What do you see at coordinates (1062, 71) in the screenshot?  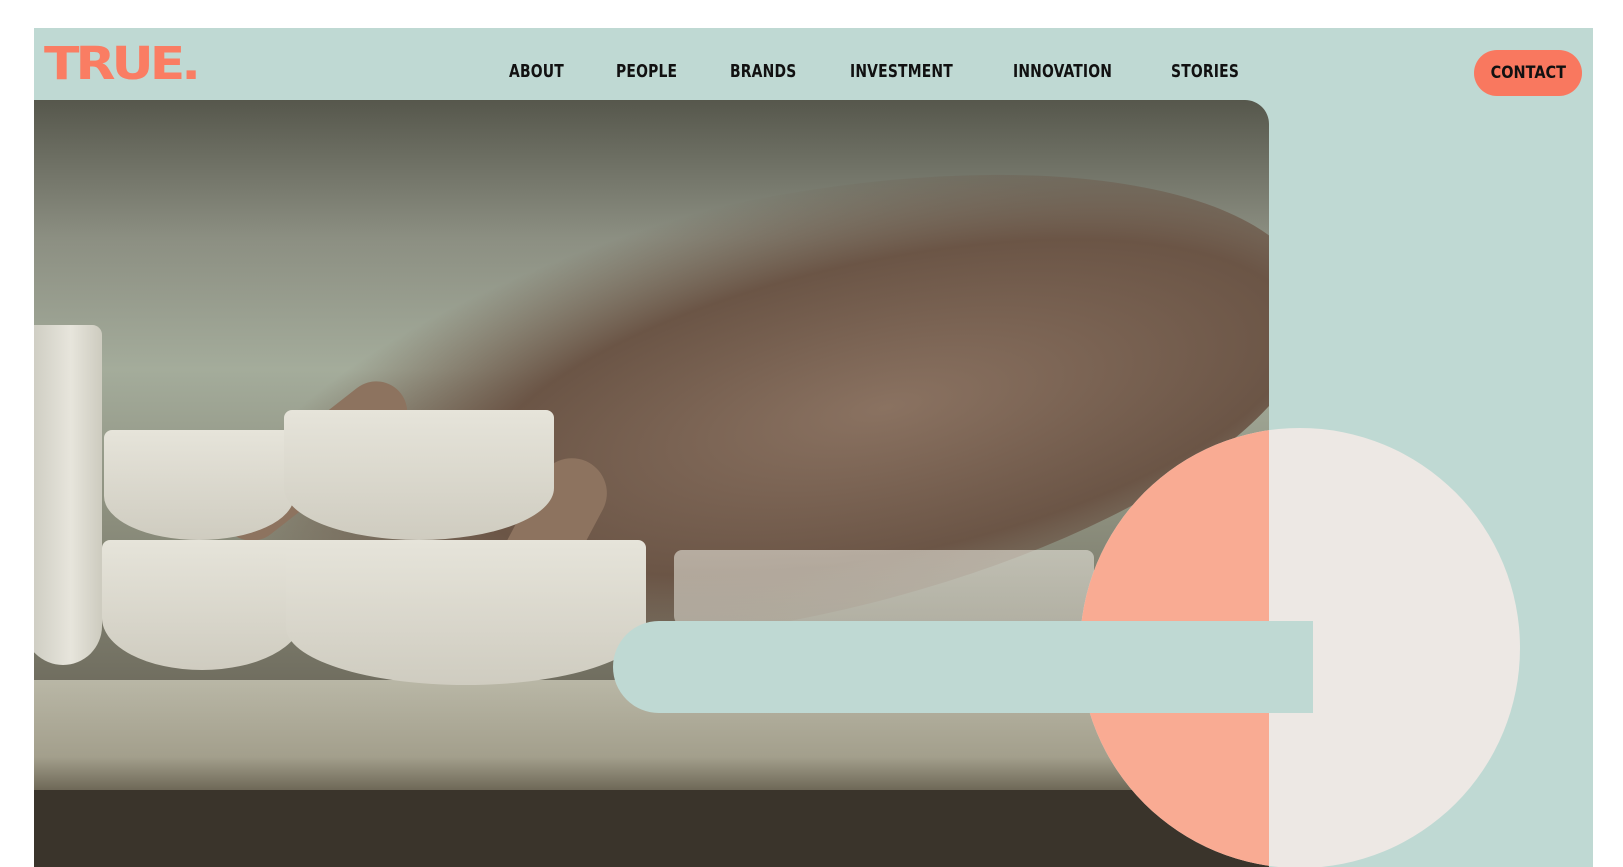 I see `nav-item-innovation: INNOVATION` at bounding box center [1062, 71].